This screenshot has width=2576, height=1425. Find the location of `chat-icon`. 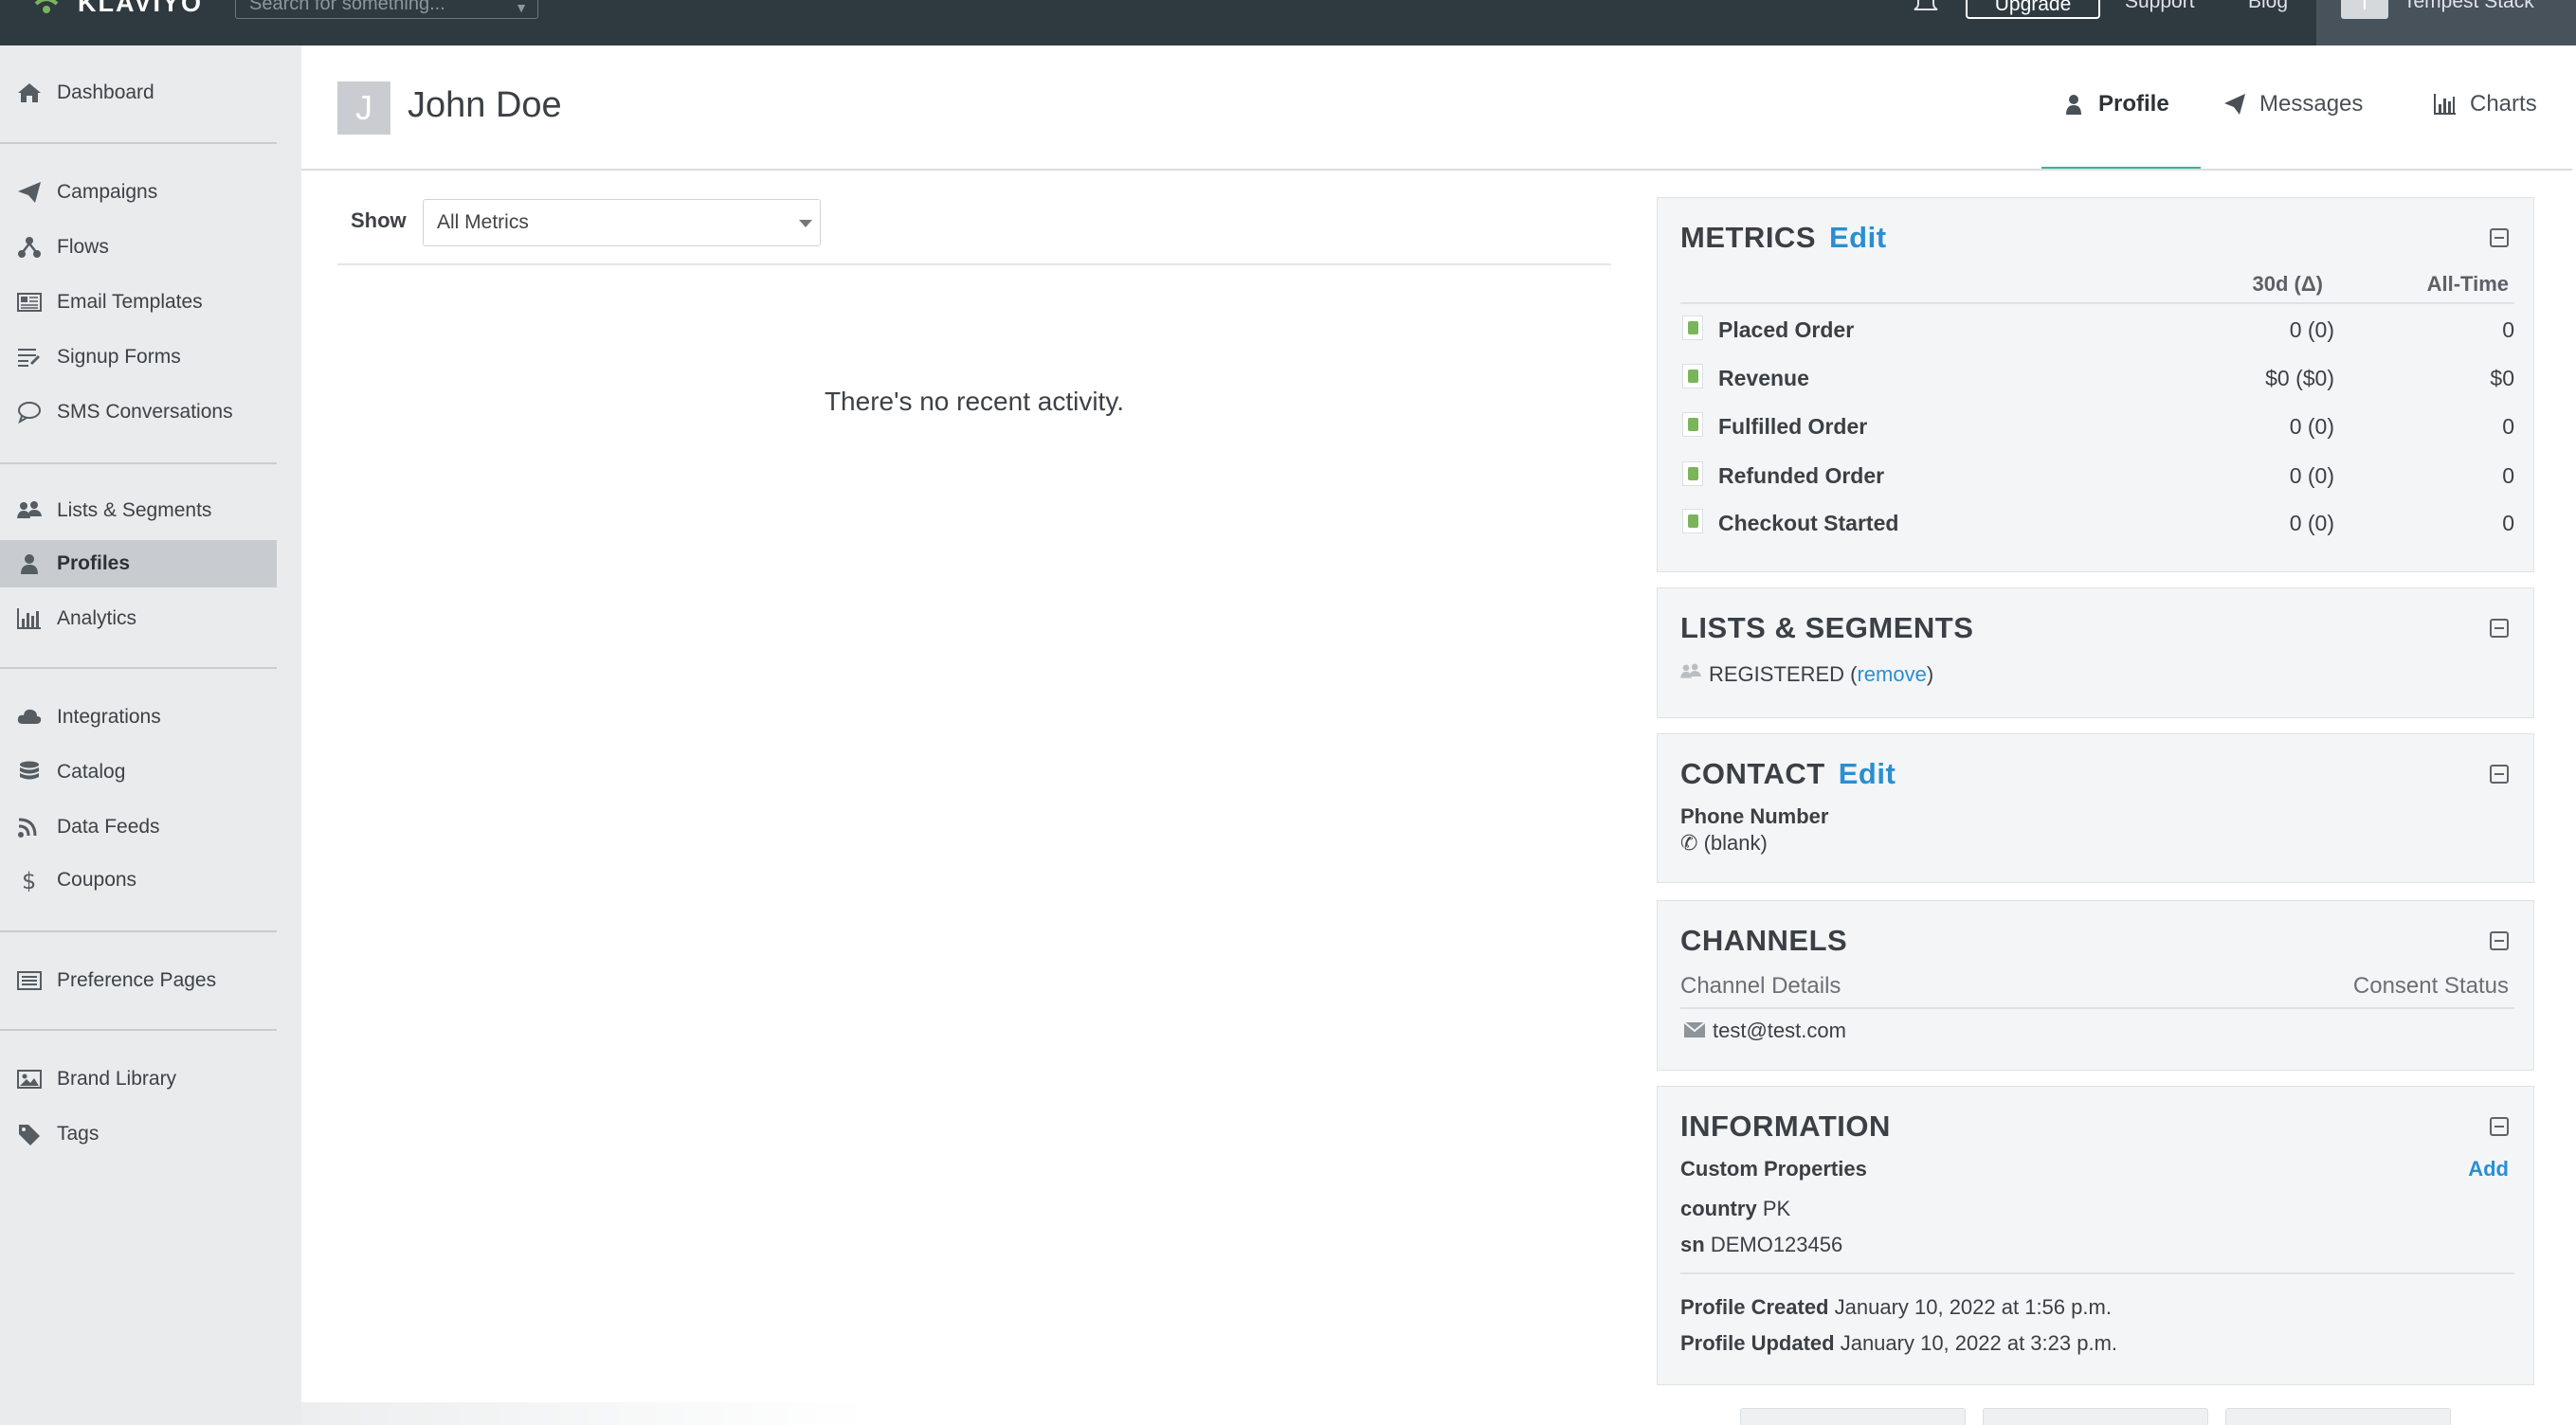

chat-icon is located at coordinates (31, 412).